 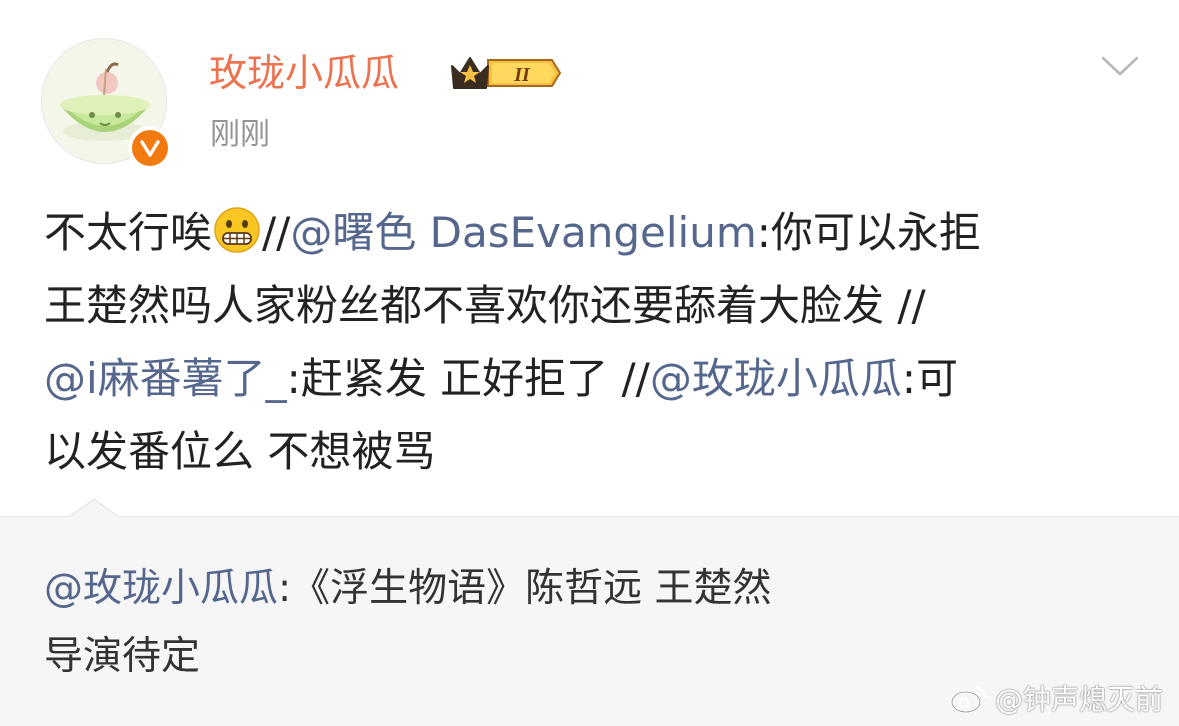 I want to click on mention-link: @曙色 DasEvangelium, so click(x=523, y=232).